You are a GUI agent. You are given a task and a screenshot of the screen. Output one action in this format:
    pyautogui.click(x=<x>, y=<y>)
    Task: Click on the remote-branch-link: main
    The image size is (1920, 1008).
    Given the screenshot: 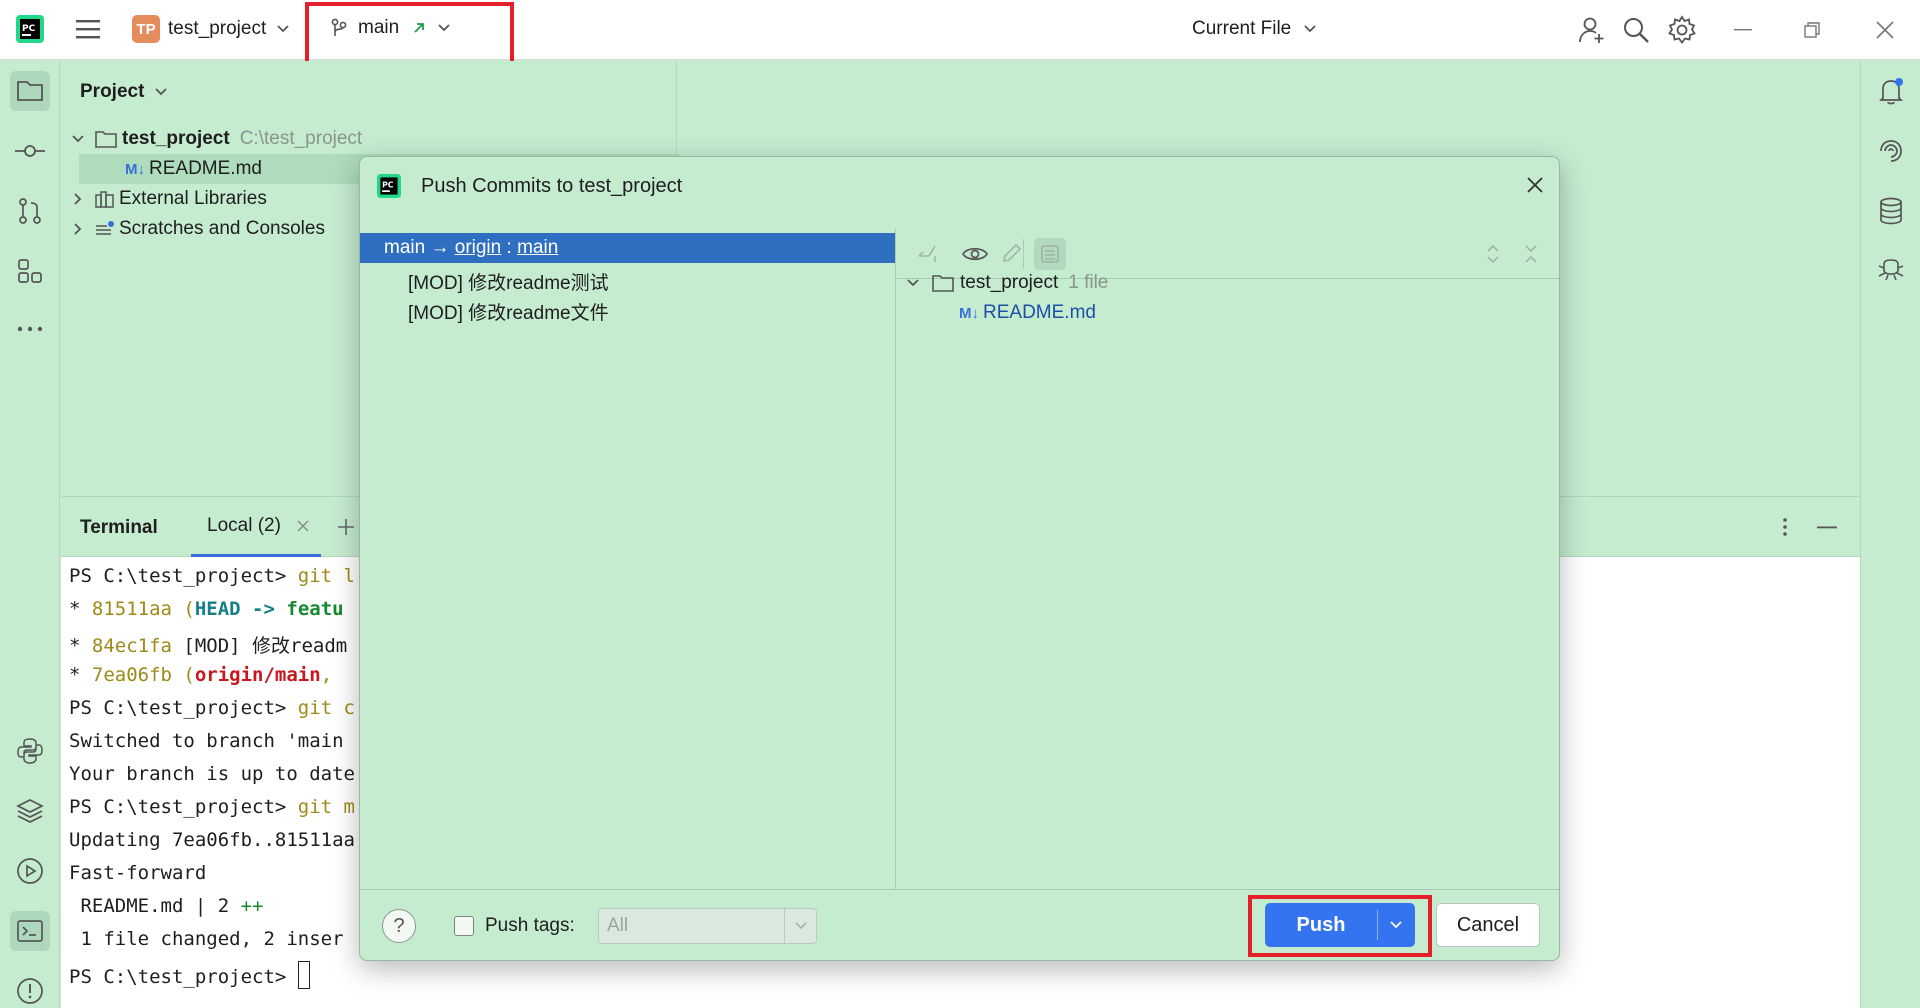 What is the action you would take?
    pyautogui.click(x=537, y=248)
    